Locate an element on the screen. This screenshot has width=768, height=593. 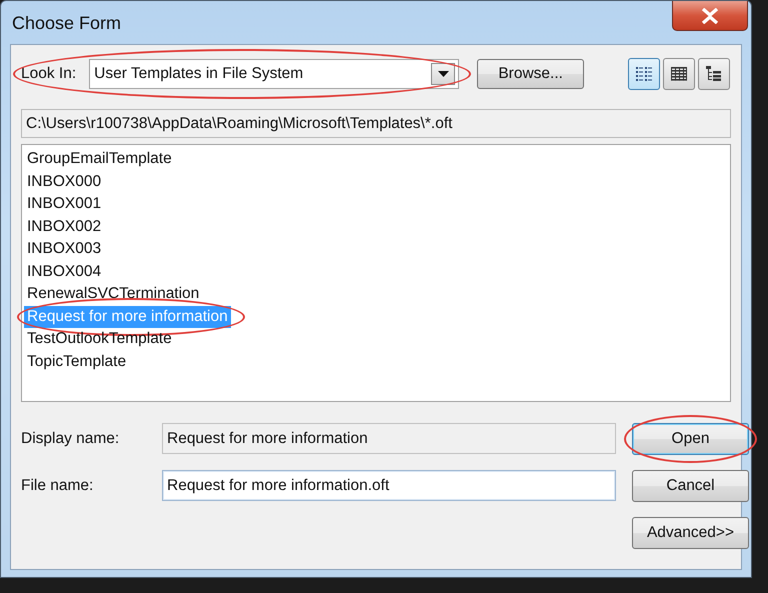
look-in-label: Look In: is located at coordinates (48, 74).